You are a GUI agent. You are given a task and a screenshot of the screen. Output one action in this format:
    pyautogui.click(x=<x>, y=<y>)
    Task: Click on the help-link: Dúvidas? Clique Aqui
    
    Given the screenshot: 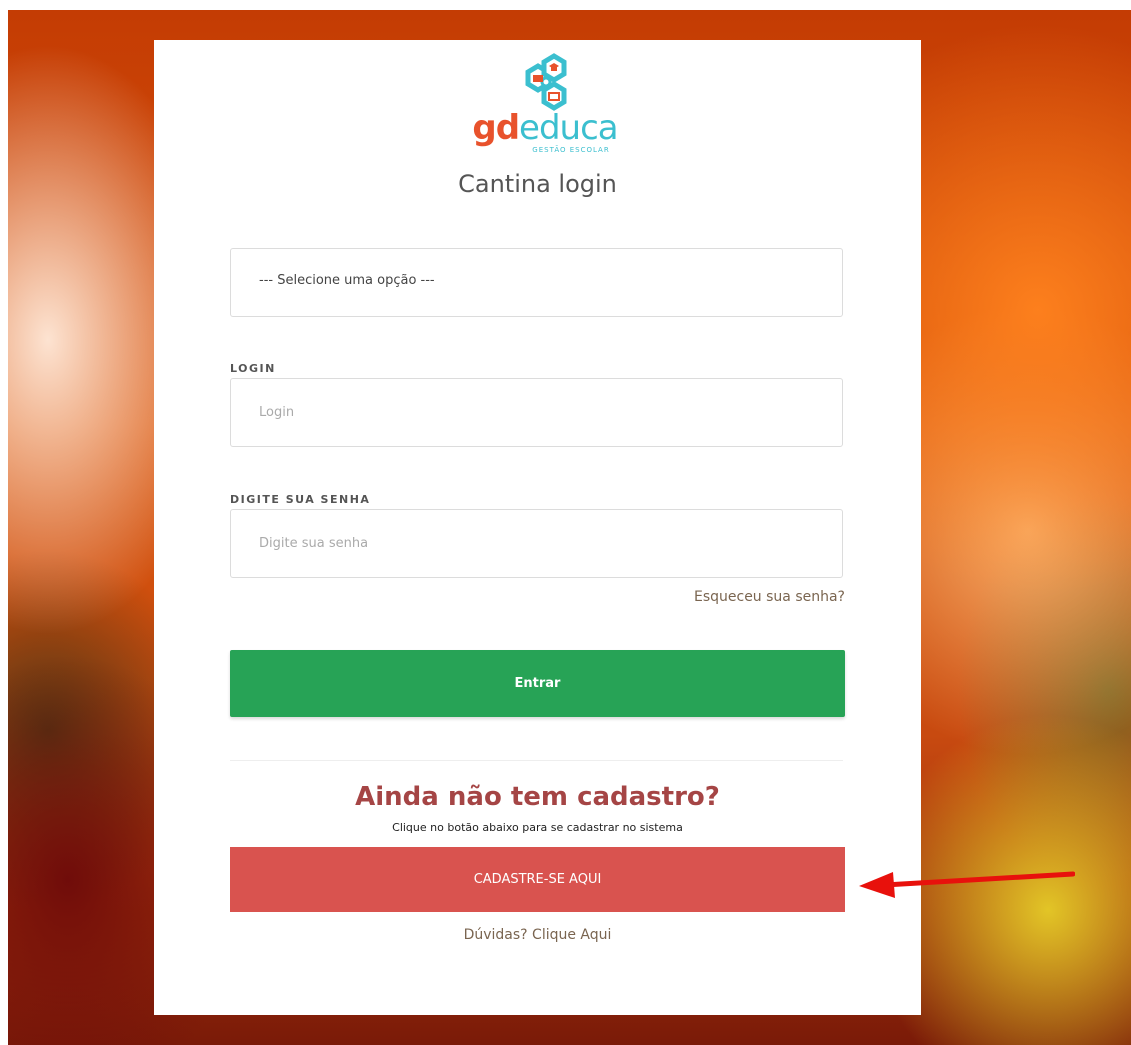 What is the action you would take?
    pyautogui.click(x=537, y=935)
    